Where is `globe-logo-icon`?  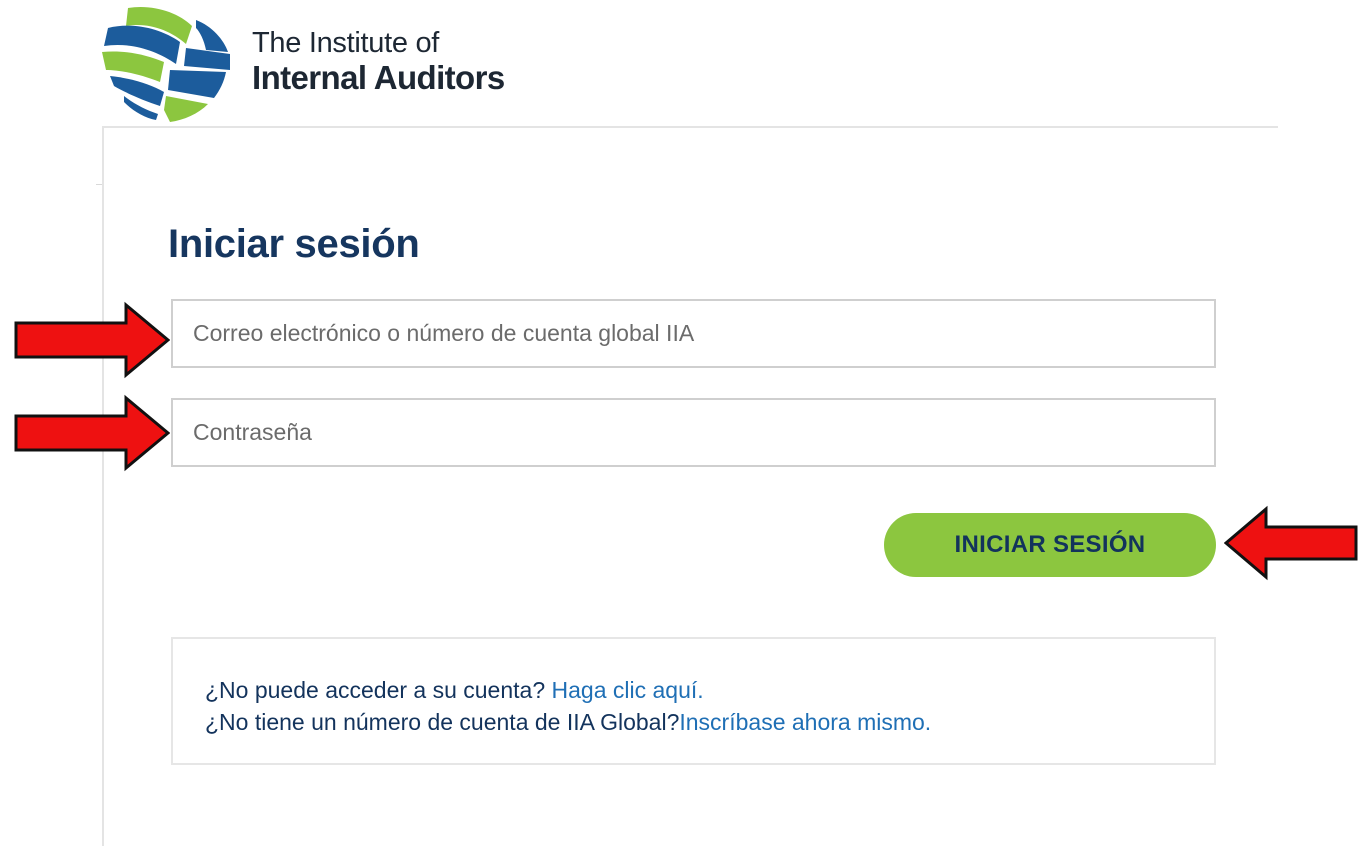
globe-logo-icon is located at coordinates (166, 64).